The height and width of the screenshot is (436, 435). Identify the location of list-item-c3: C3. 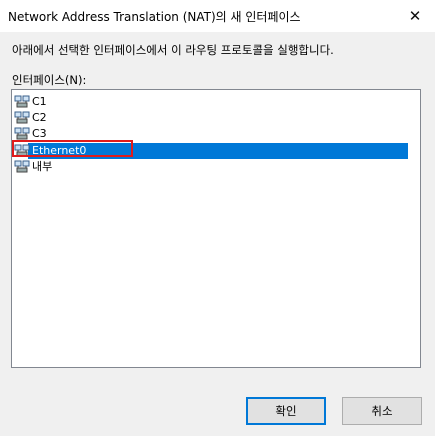
(30, 134).